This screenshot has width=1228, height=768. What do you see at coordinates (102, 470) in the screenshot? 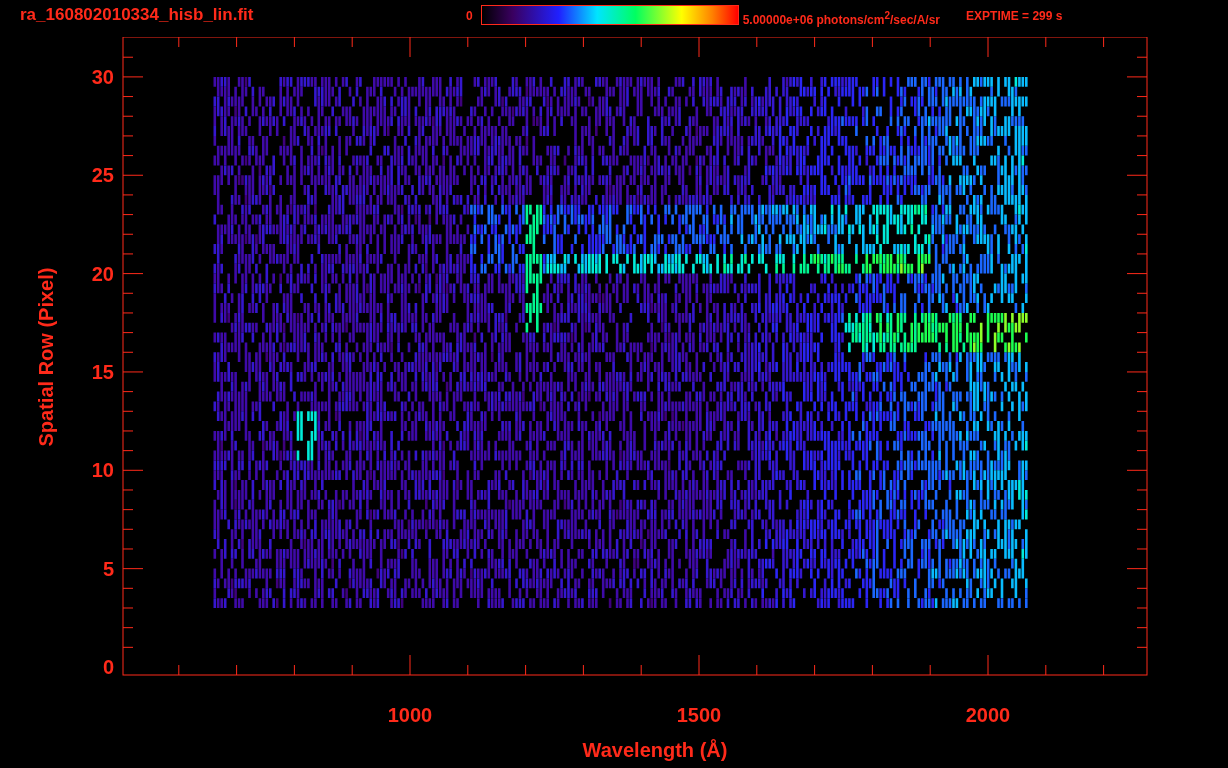
I see `y-tick-label: 10` at bounding box center [102, 470].